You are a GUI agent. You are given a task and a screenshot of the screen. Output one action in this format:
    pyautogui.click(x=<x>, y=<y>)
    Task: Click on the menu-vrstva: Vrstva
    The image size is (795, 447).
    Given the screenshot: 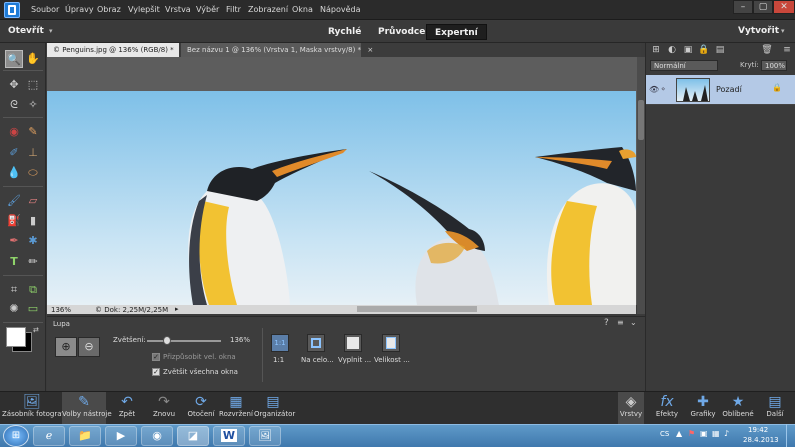 What is the action you would take?
    pyautogui.click(x=178, y=9)
    